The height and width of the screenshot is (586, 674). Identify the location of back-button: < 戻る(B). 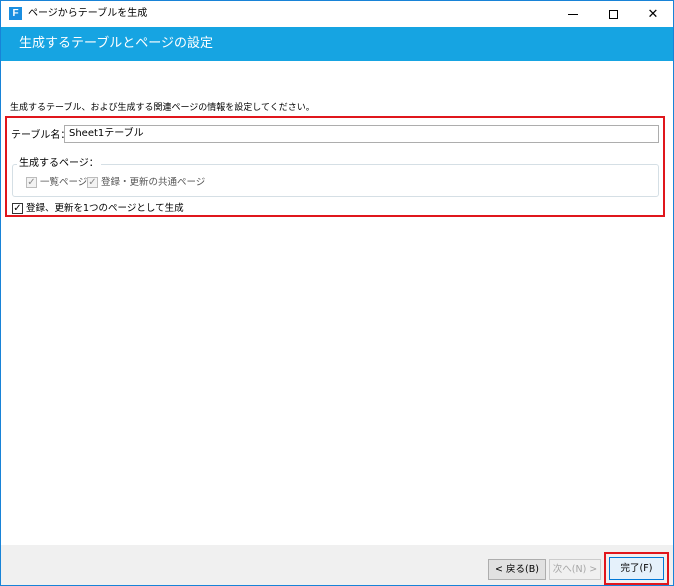
(517, 569).